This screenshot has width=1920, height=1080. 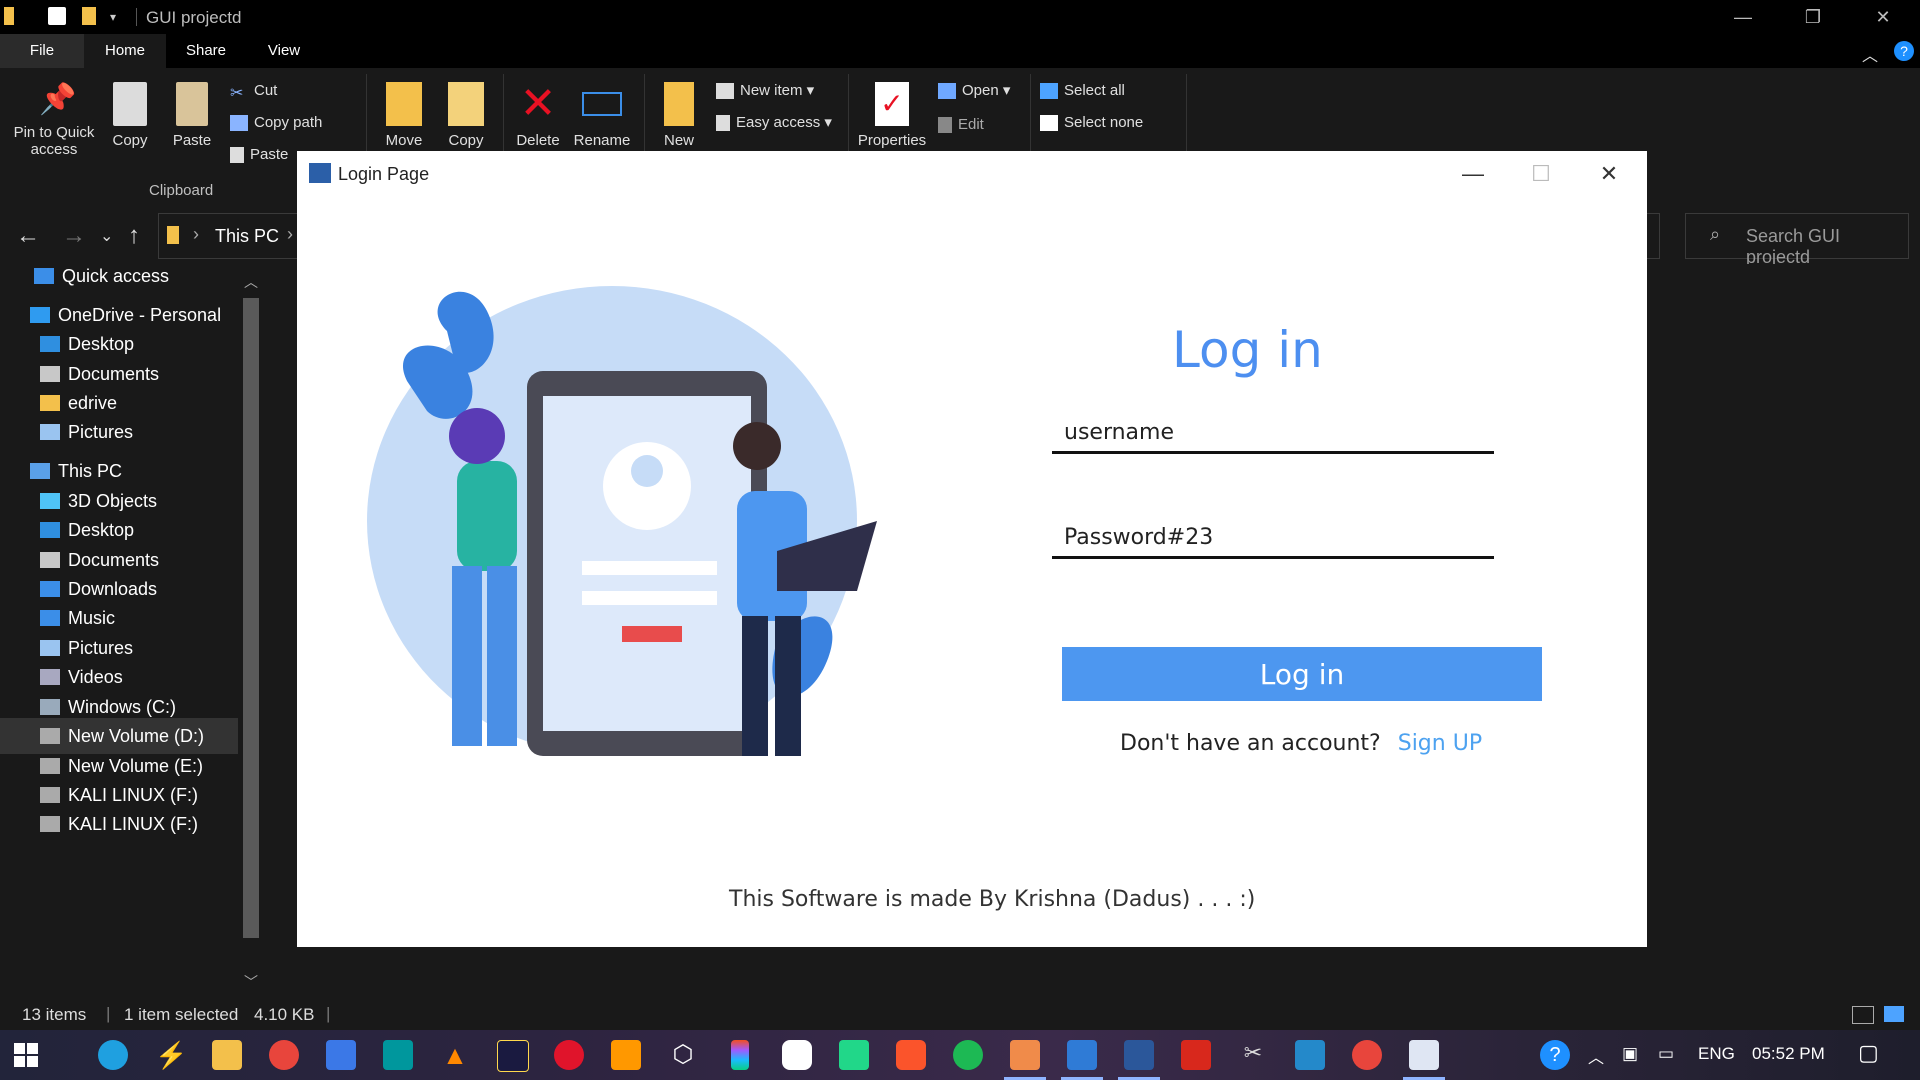 I want to click on vlc-icon: ▲, so click(x=455, y=1055).